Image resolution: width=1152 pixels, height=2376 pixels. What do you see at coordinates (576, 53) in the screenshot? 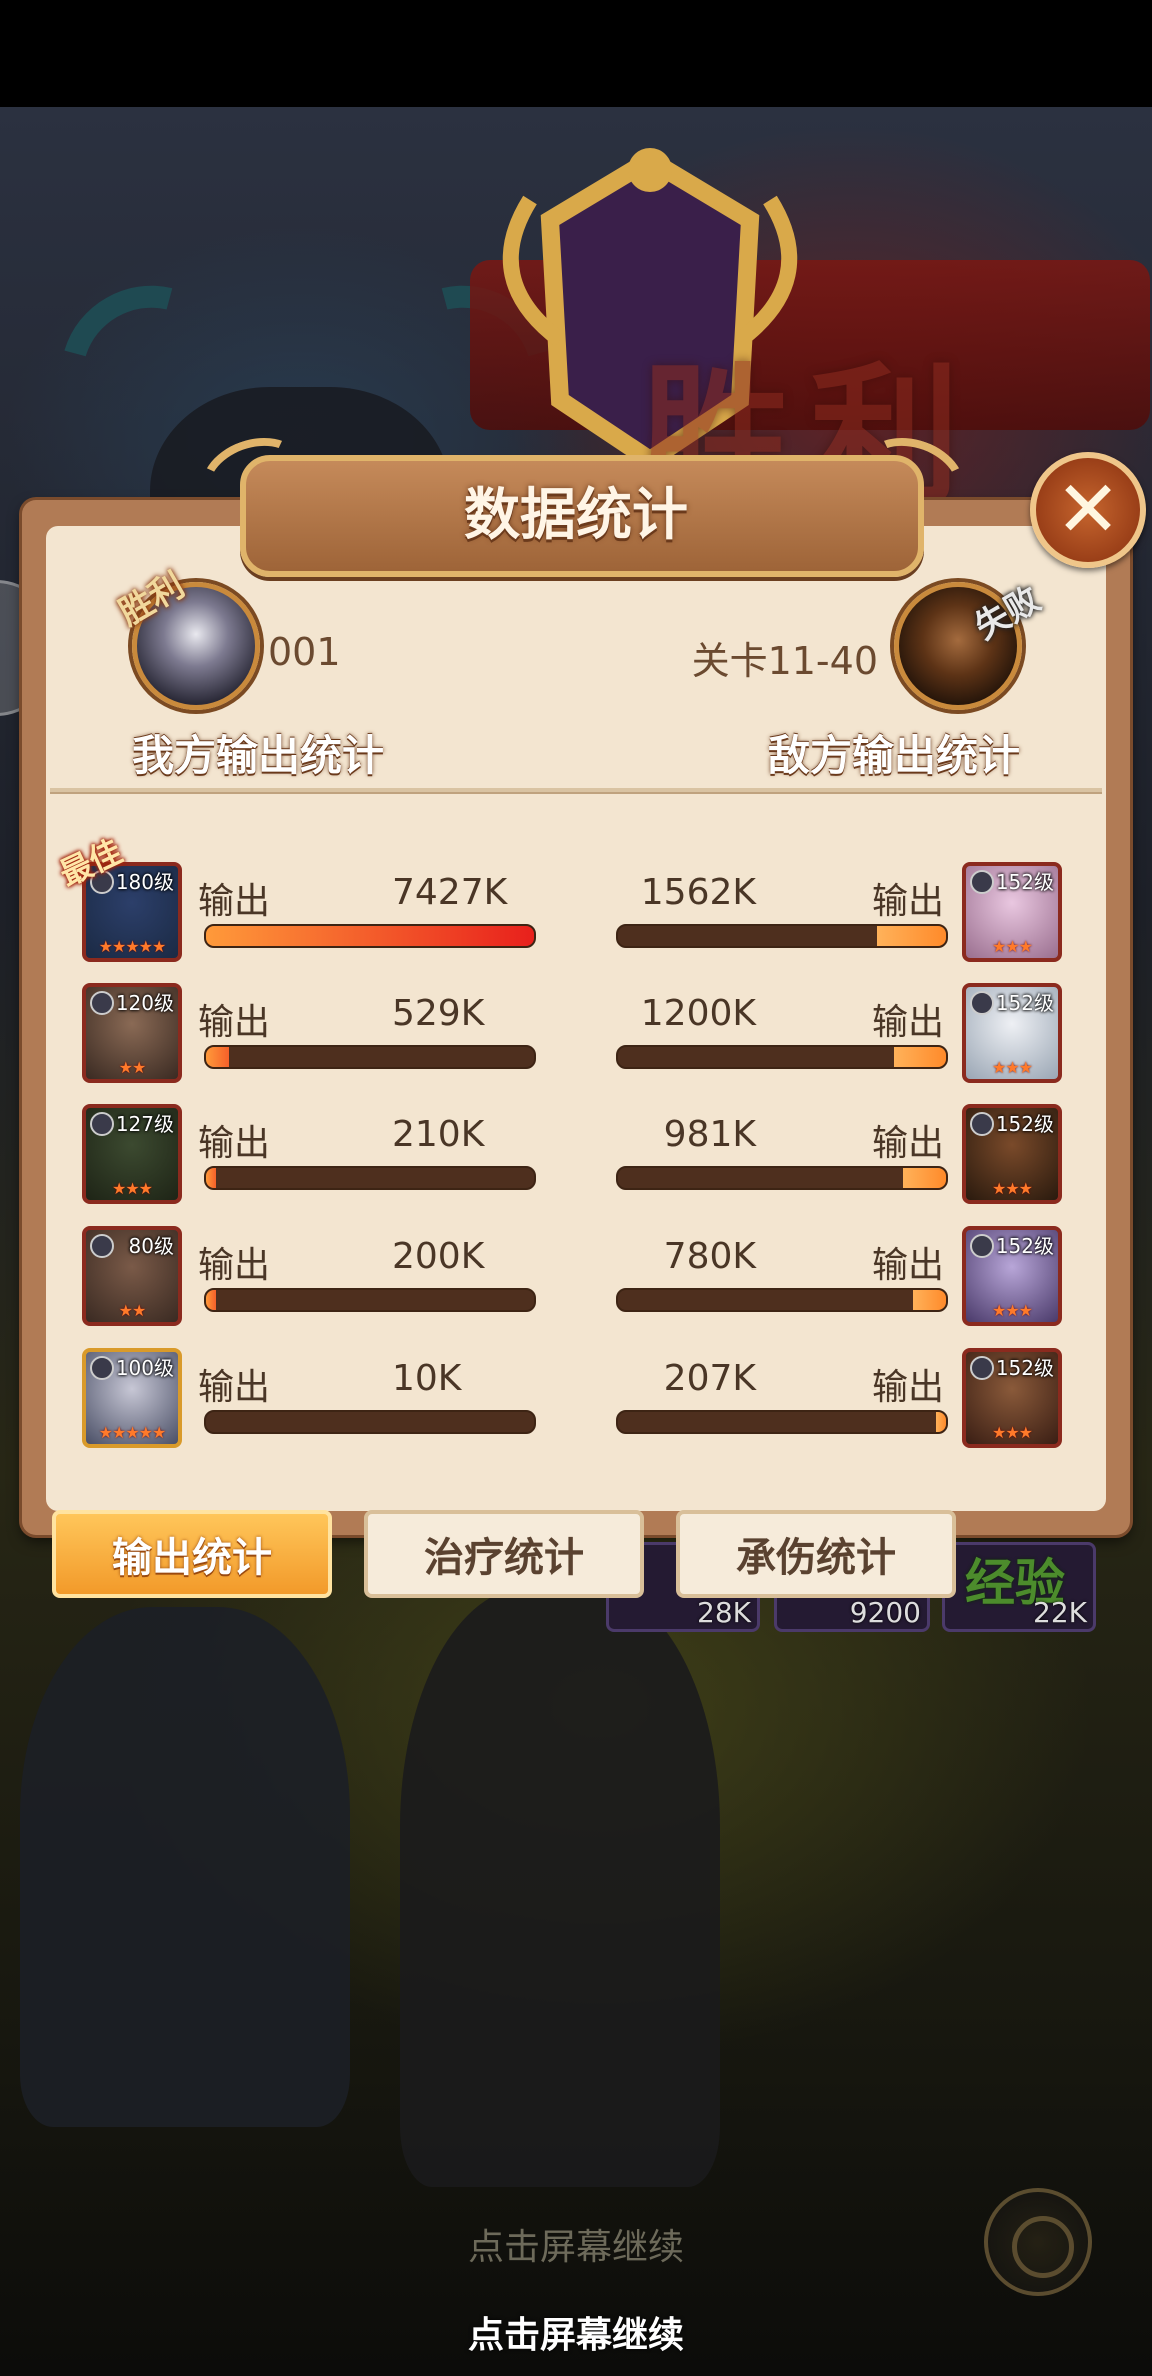
I see `status-bar` at bounding box center [576, 53].